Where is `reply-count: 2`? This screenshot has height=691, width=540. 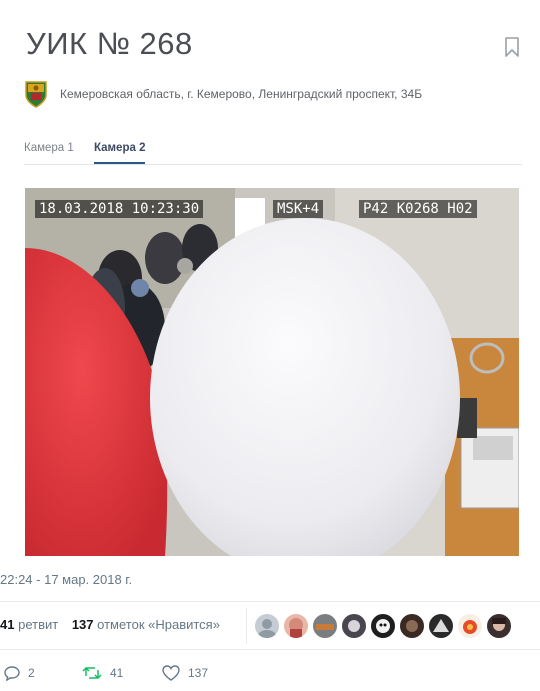
reply-count: 2 is located at coordinates (31, 673).